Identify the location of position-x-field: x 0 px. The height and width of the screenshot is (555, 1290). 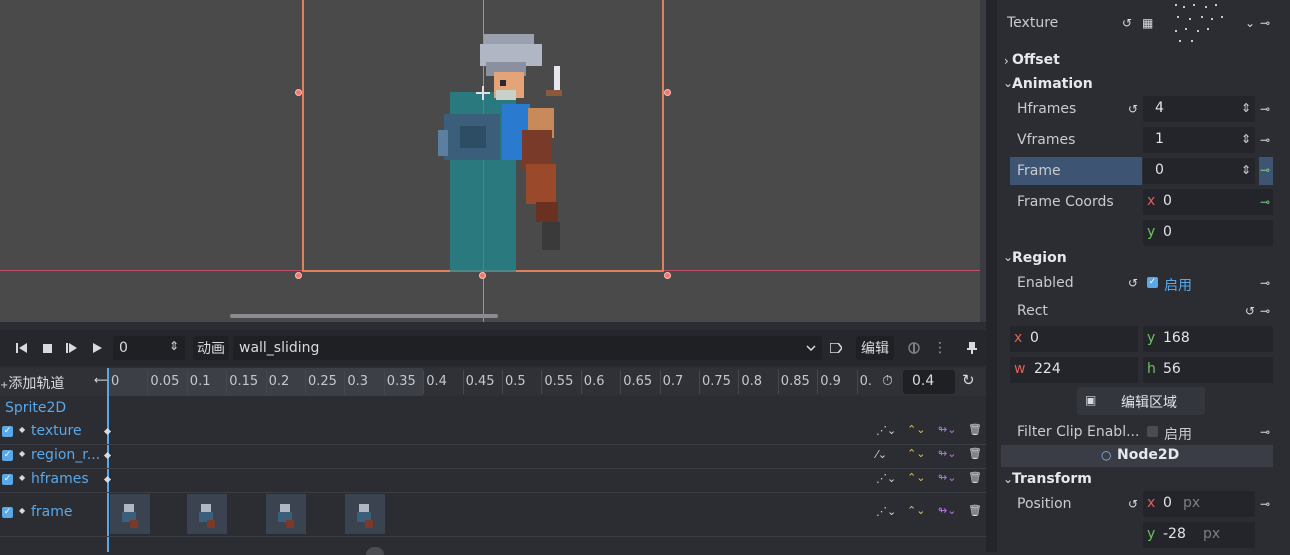
(1199, 504).